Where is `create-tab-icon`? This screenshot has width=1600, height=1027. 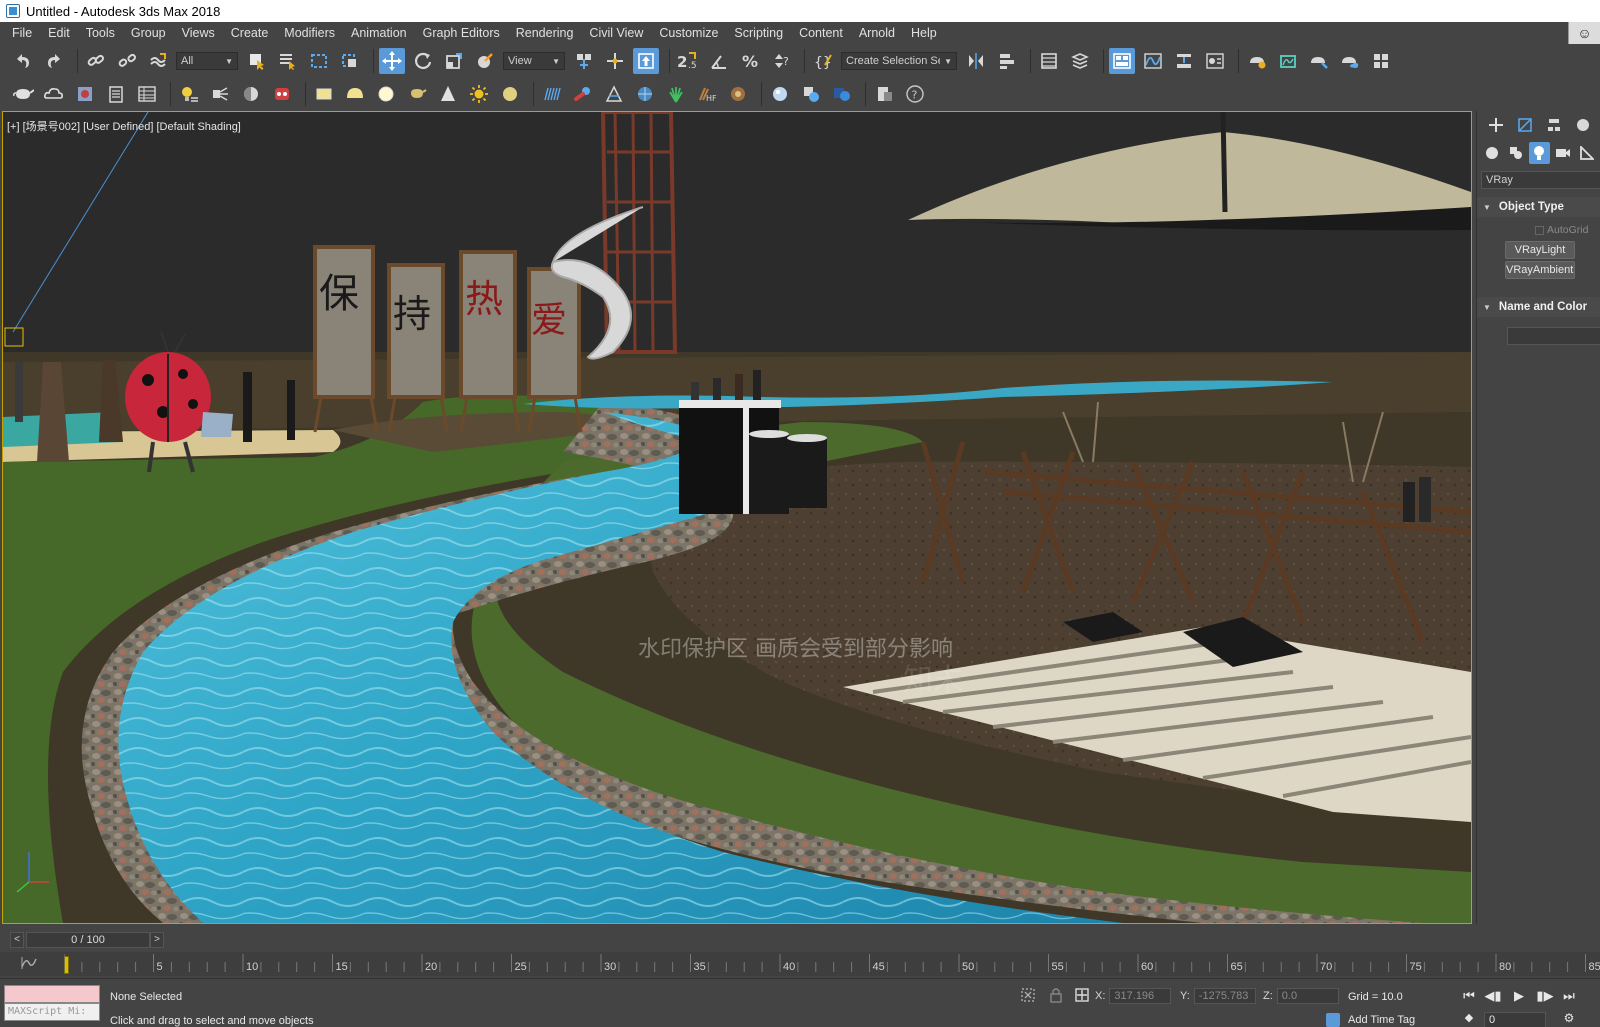 create-tab-icon is located at coordinates (1495, 125).